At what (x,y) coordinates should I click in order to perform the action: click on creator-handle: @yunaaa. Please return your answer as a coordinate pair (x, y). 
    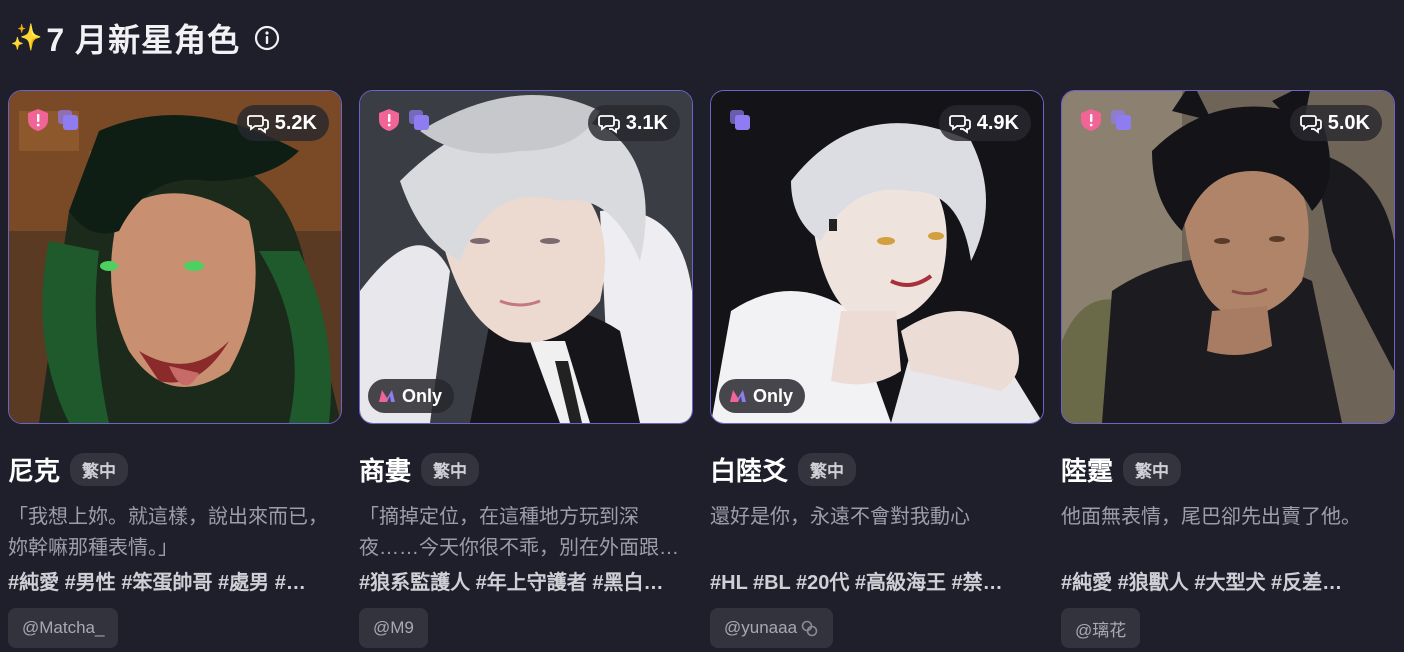
    Looking at the image, I should click on (761, 627).